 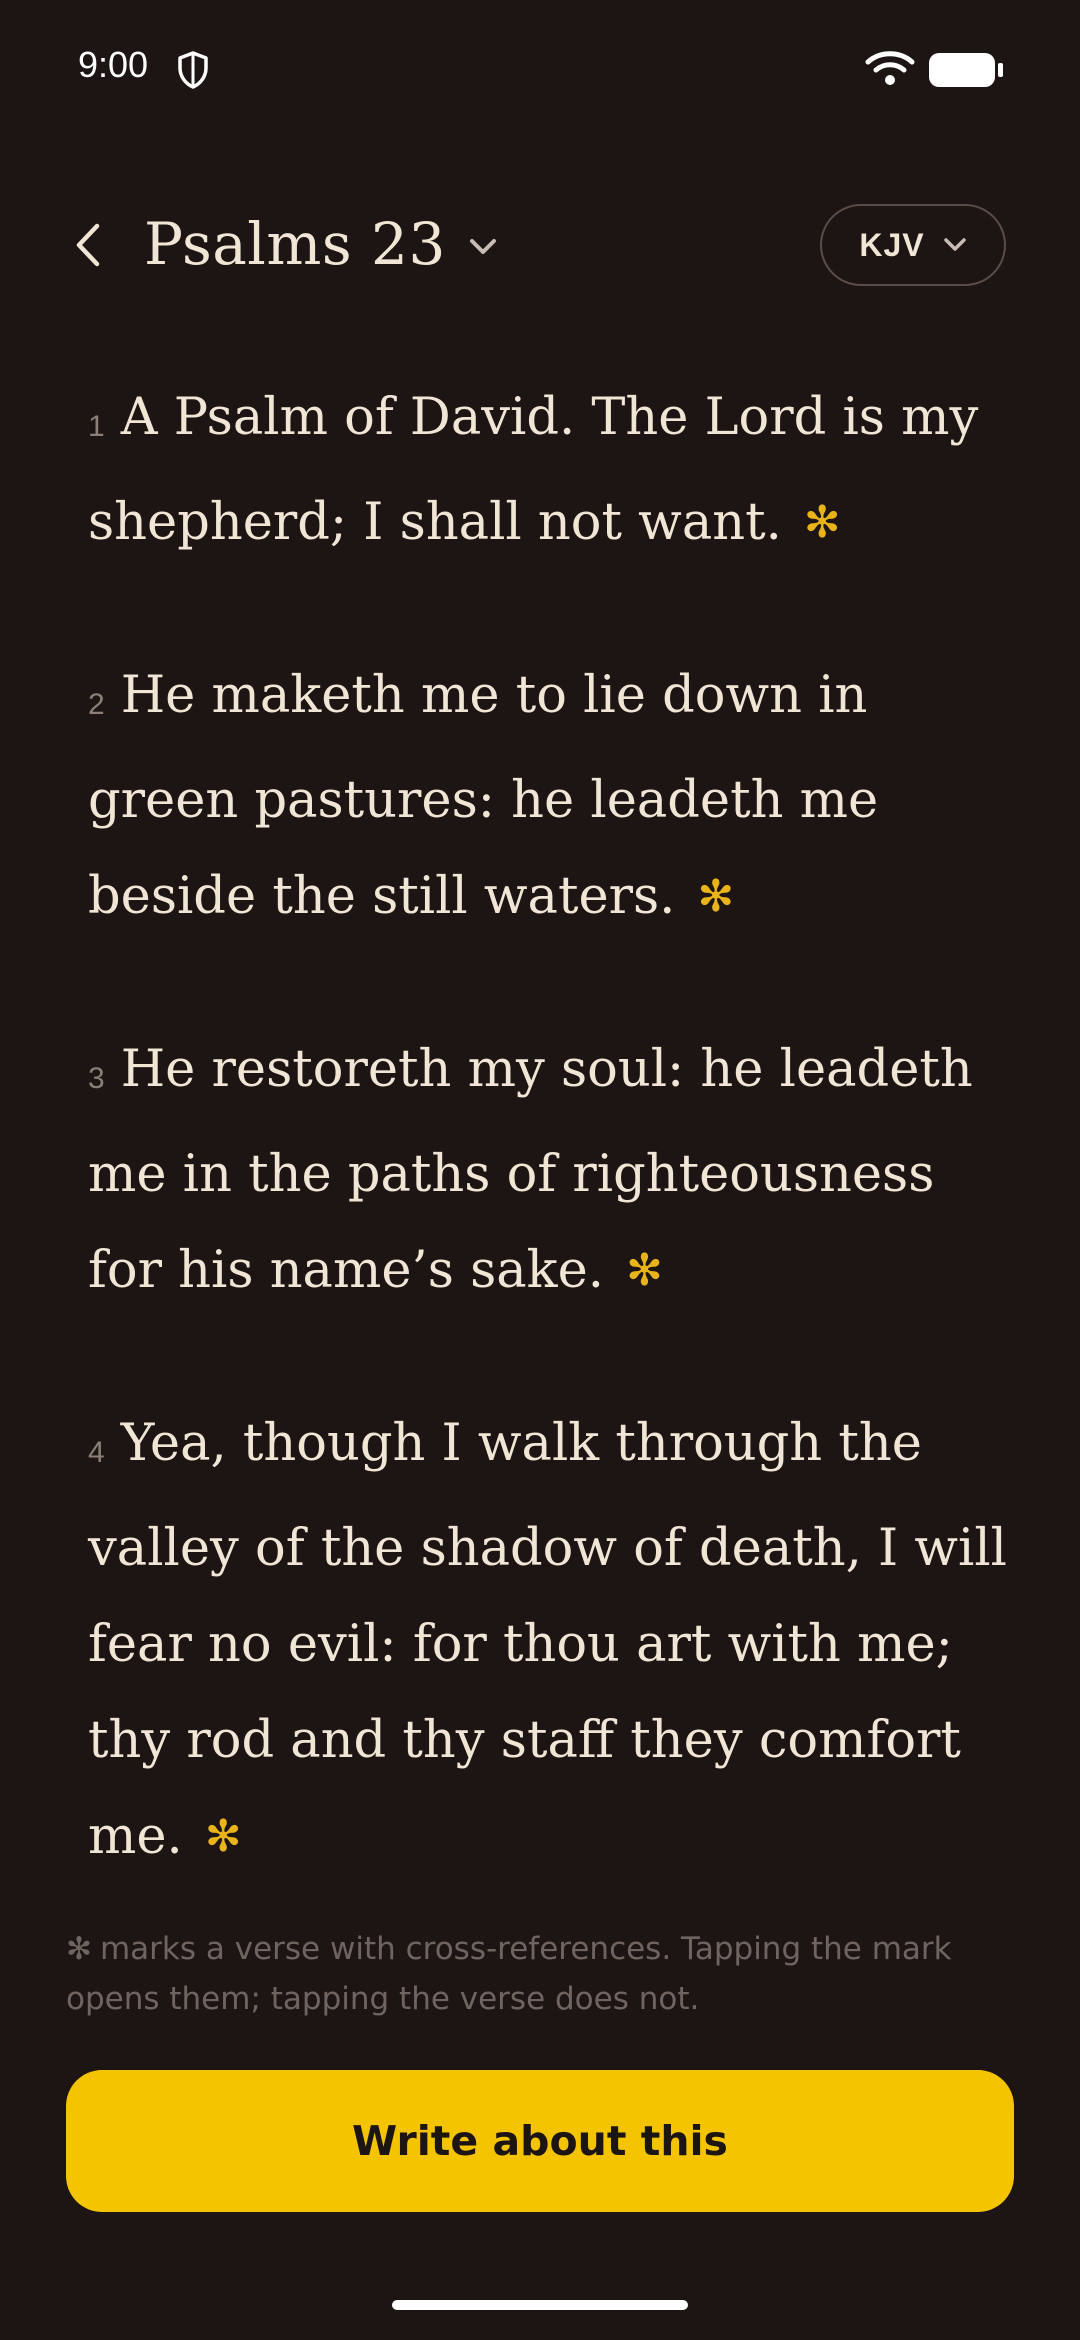 I want to click on write-about-this-button: Write about this, so click(x=540, y=2141).